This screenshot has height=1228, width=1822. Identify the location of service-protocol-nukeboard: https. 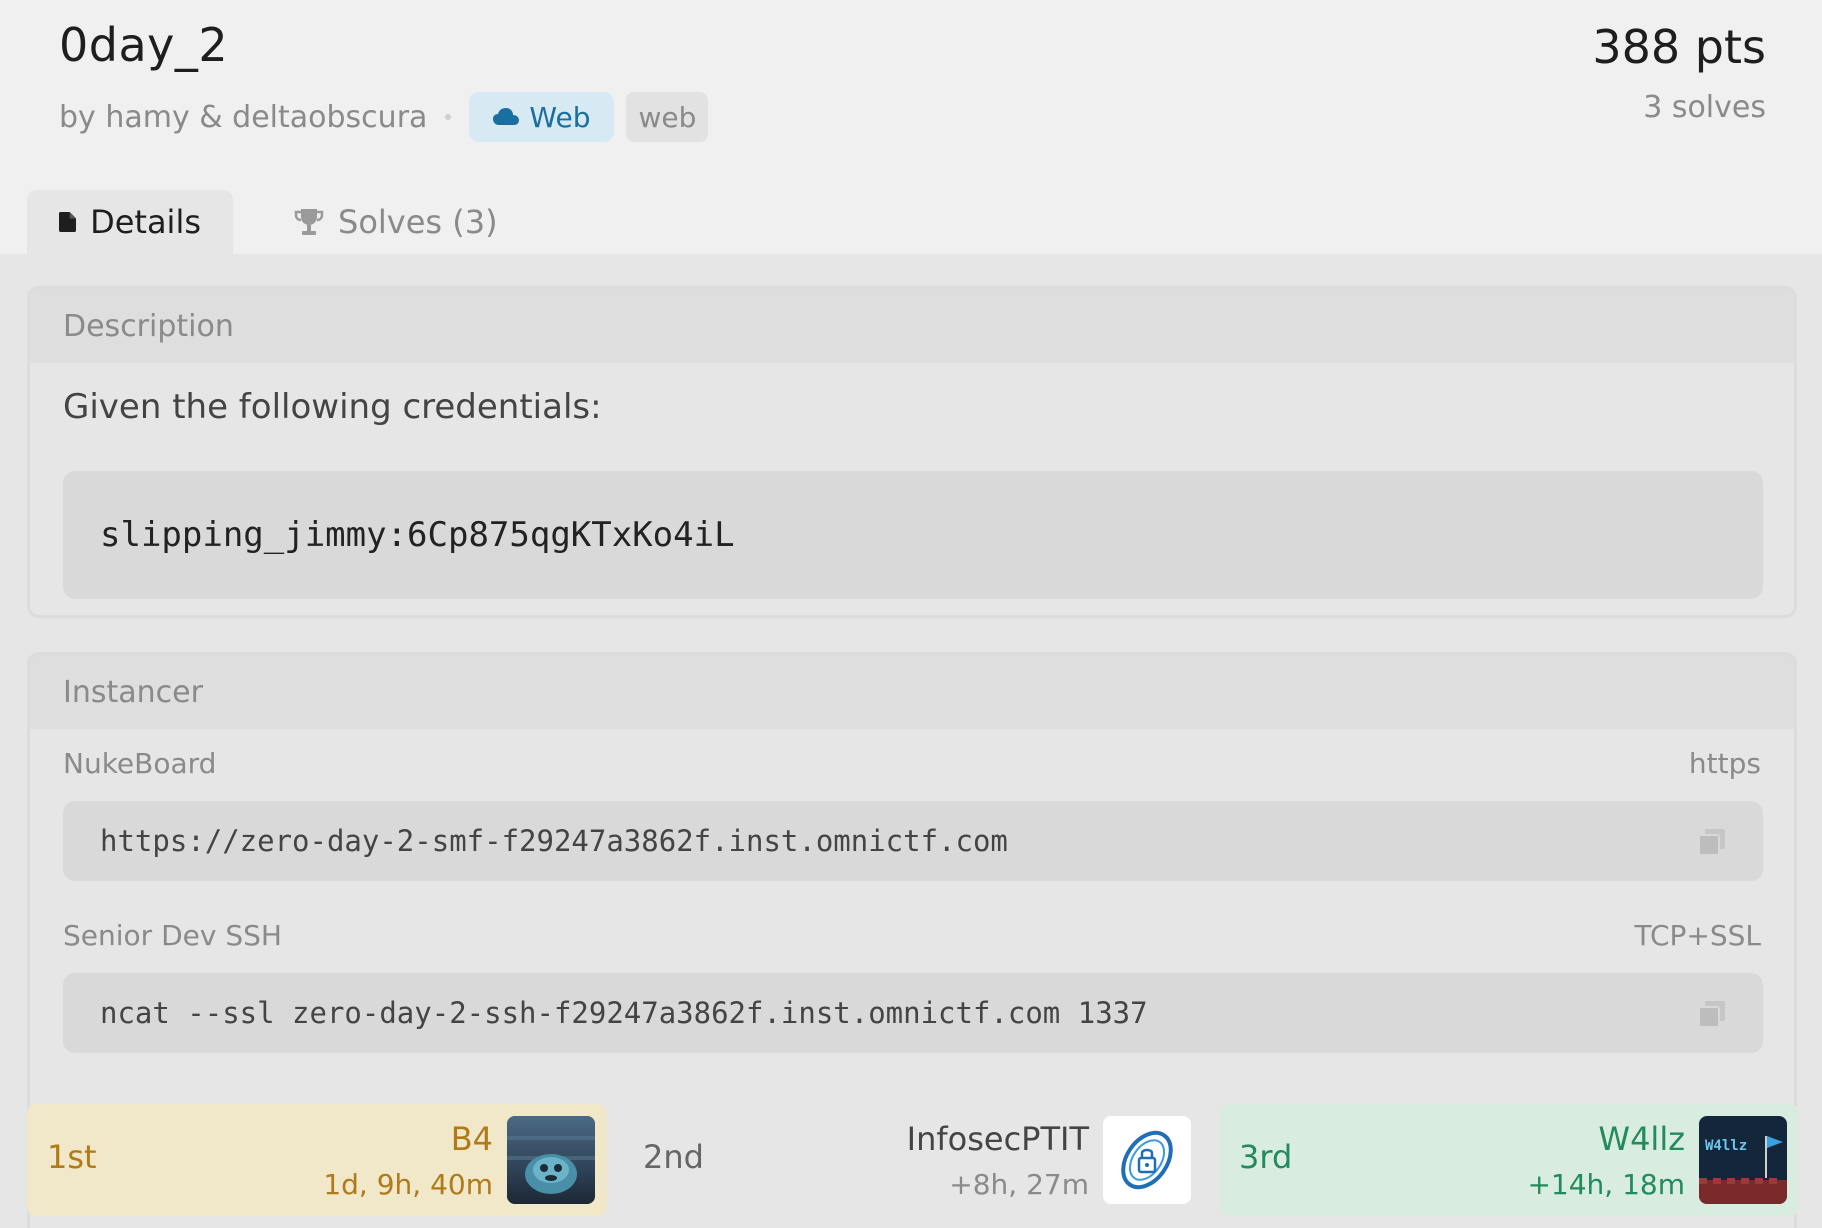
(1724, 763).